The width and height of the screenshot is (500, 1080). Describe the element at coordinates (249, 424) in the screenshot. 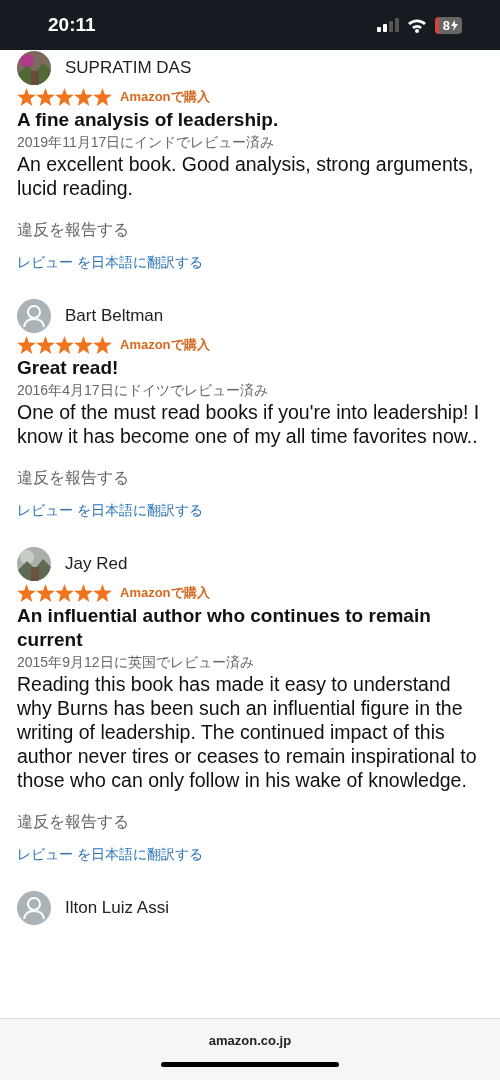

I see `review-text: One of the must read books if you're into leadership! I know it has become one of my all time favorites now..` at that location.